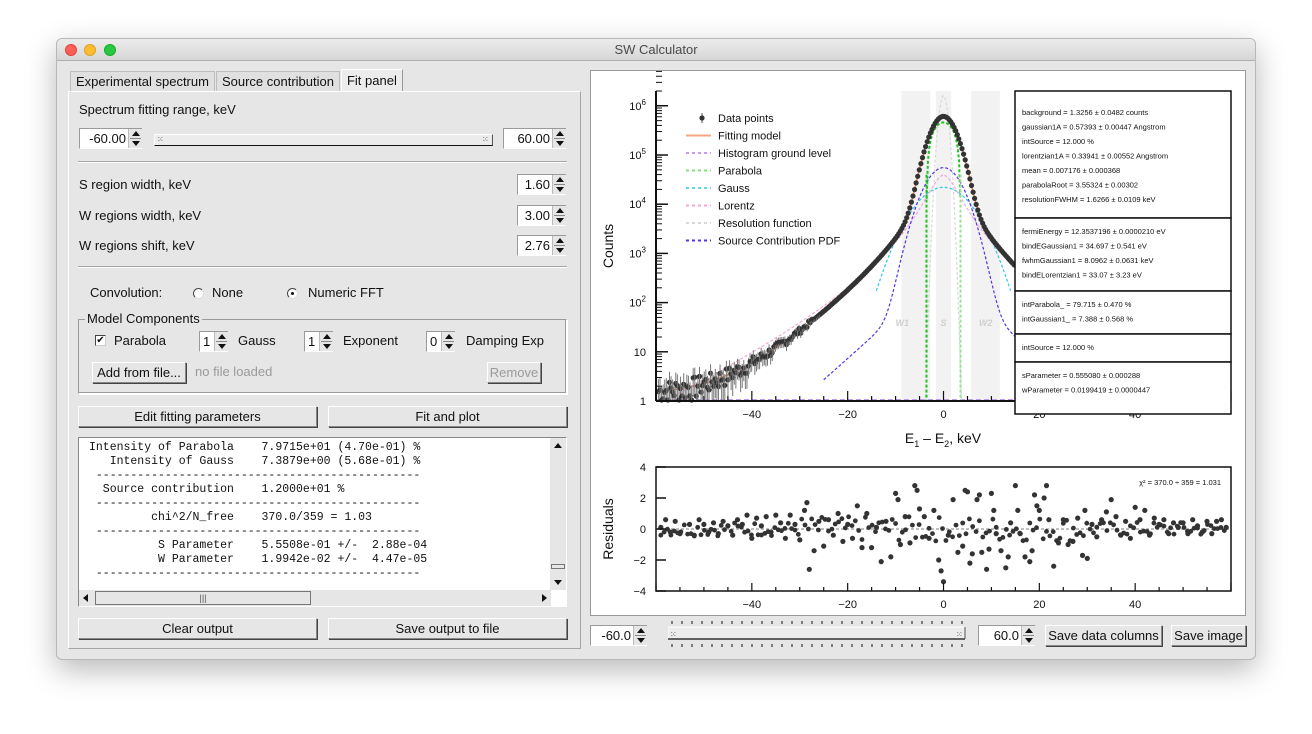 Image resolution: width=1312 pixels, height=734 pixels. I want to click on range-max-spinner: 60.00, so click(534, 138).